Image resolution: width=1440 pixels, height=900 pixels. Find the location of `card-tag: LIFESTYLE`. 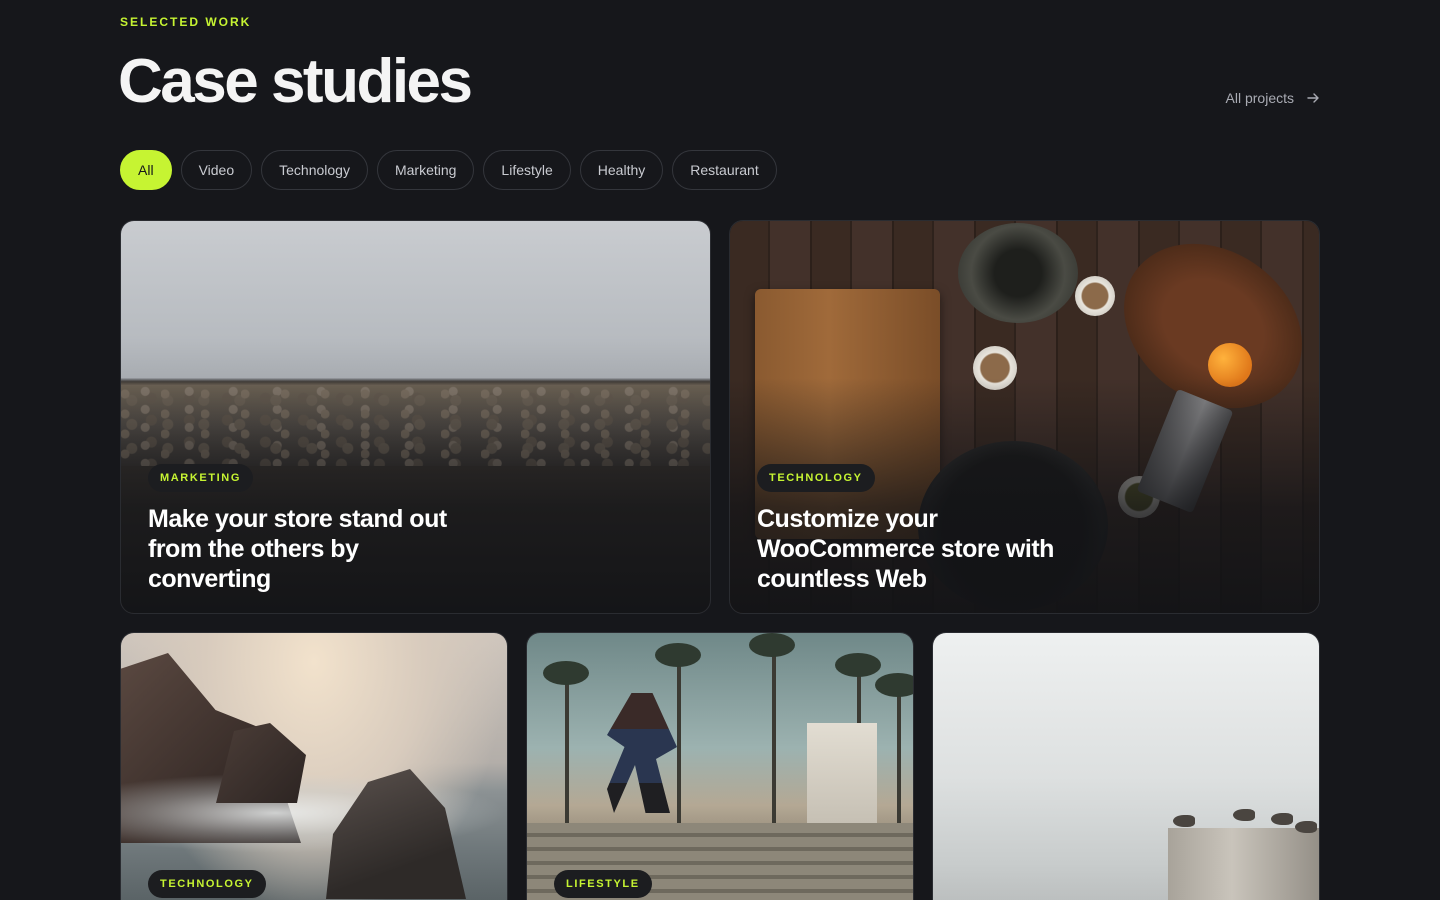

card-tag: LIFESTYLE is located at coordinates (603, 884).